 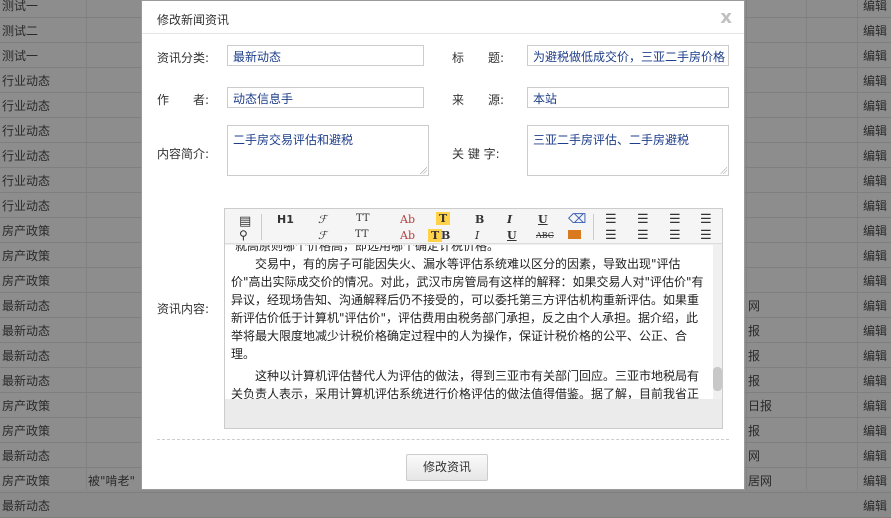 What do you see at coordinates (443, 218) in the screenshot?
I see `highlight-button: T` at bounding box center [443, 218].